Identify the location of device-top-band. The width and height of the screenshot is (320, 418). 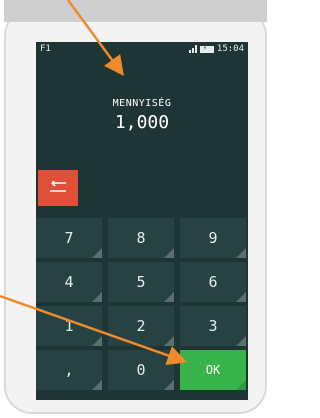
(135, 11).